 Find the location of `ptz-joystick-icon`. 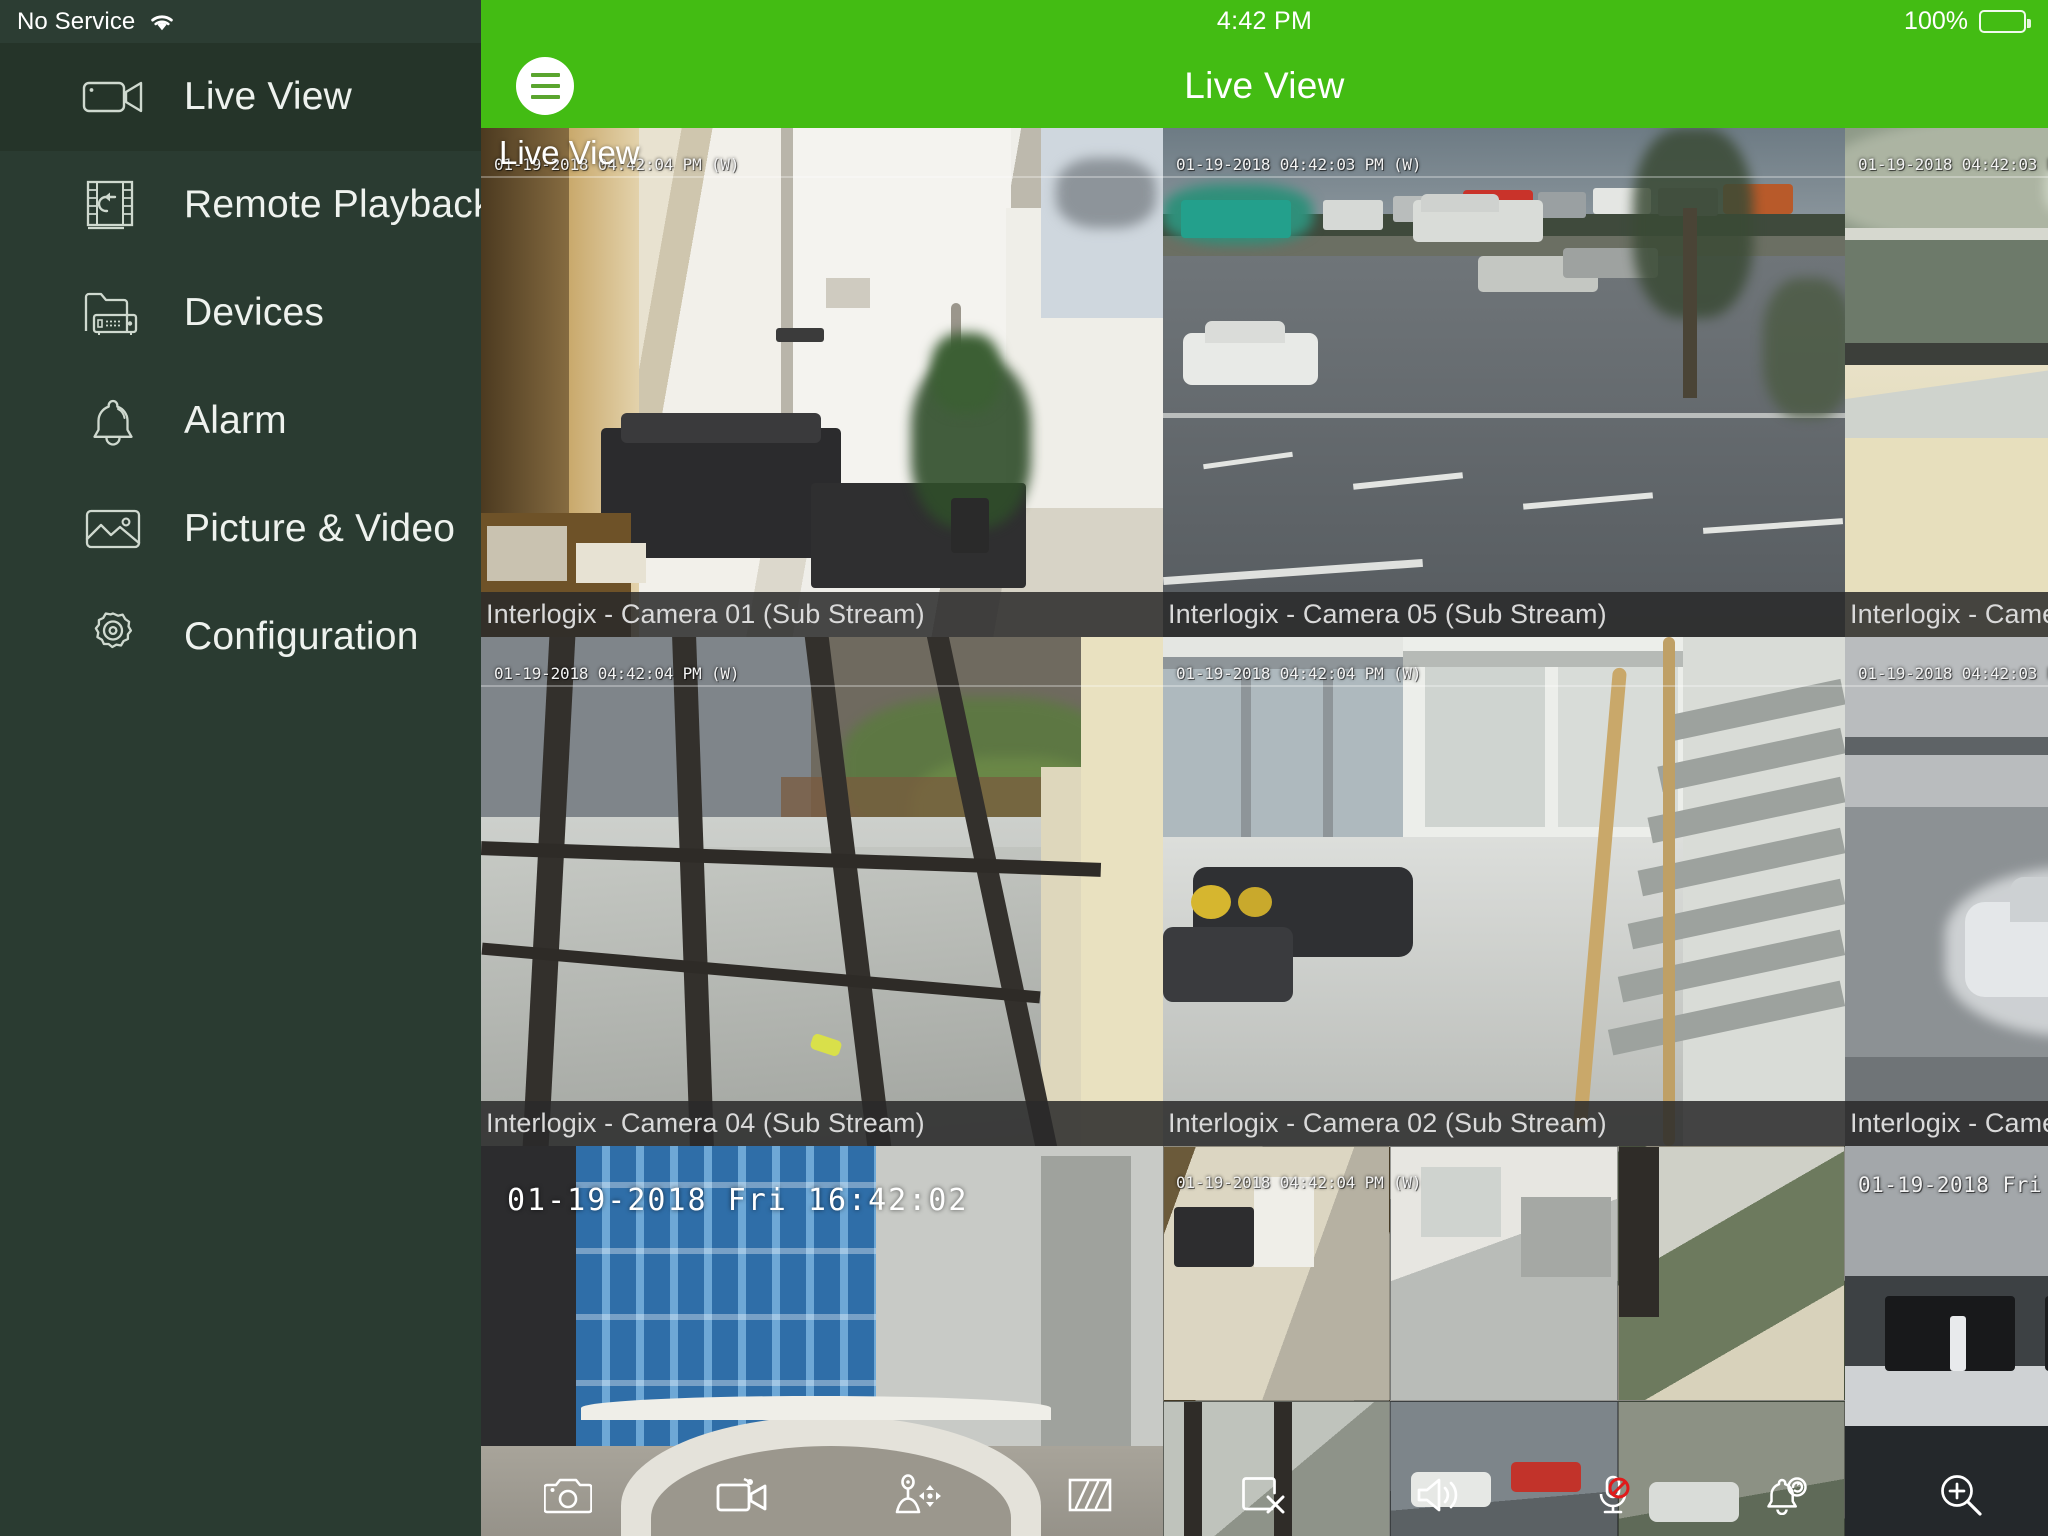

ptz-joystick-icon is located at coordinates (916, 1495).